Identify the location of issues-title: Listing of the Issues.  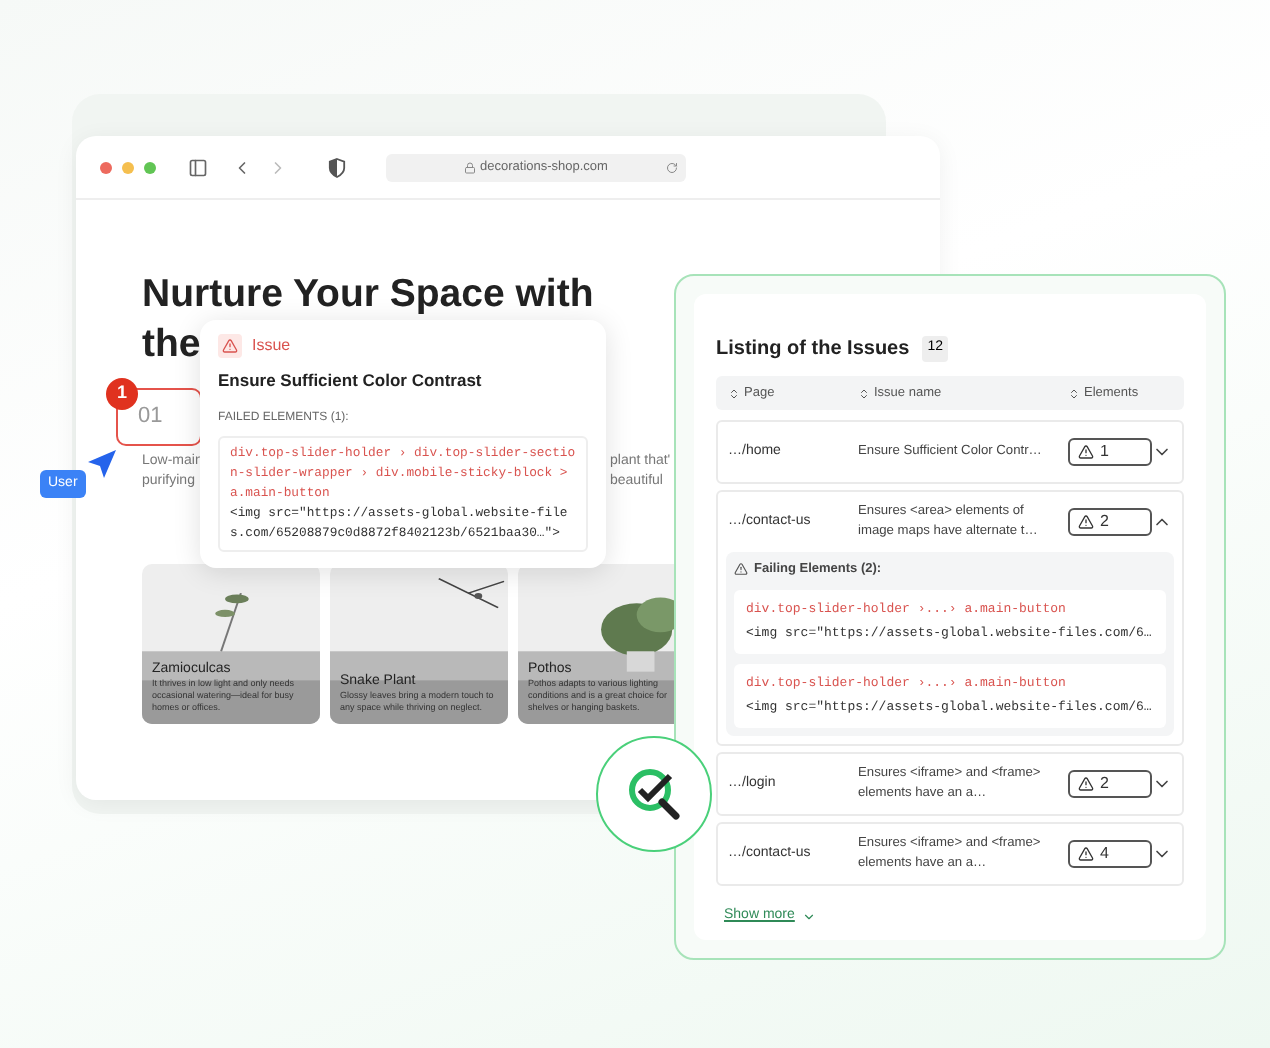
(813, 350).